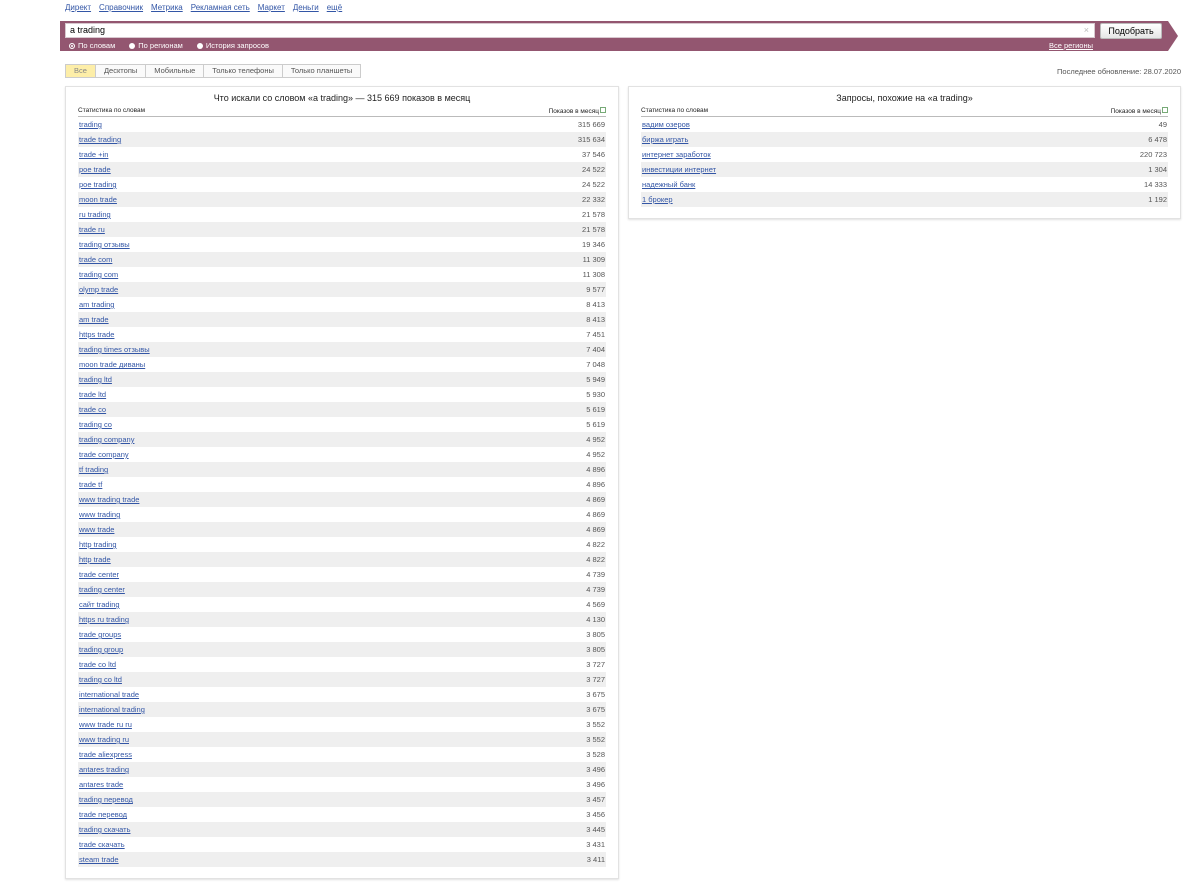 The width and height of the screenshot is (1196, 896). Describe the element at coordinates (243, 71) in the screenshot. I see `tab-phones: Только телефоны` at that location.